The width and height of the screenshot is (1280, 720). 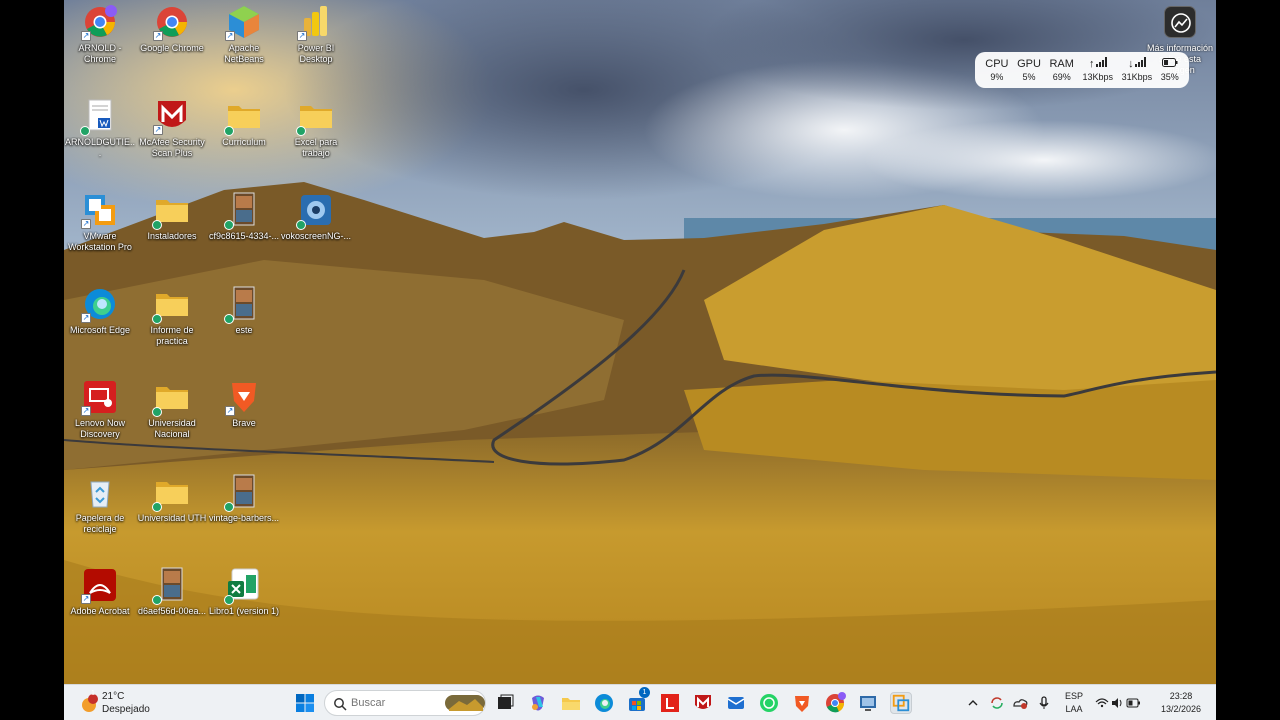 What do you see at coordinates (736, 703) in the screenshot?
I see `outlook-button` at bounding box center [736, 703].